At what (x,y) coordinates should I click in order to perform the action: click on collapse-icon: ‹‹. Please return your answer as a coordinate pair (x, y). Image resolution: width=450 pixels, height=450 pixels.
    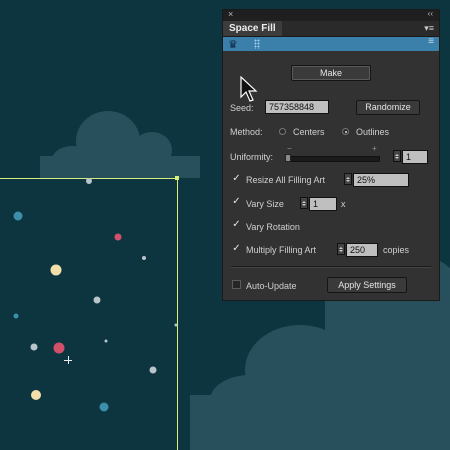
    Looking at the image, I should click on (430, 13).